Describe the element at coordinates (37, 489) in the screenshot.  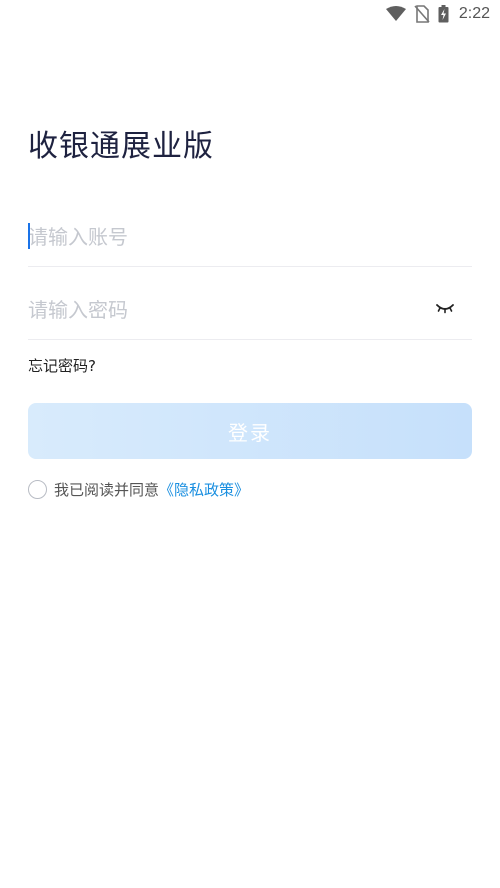
I see `agreement-checkbox` at that location.